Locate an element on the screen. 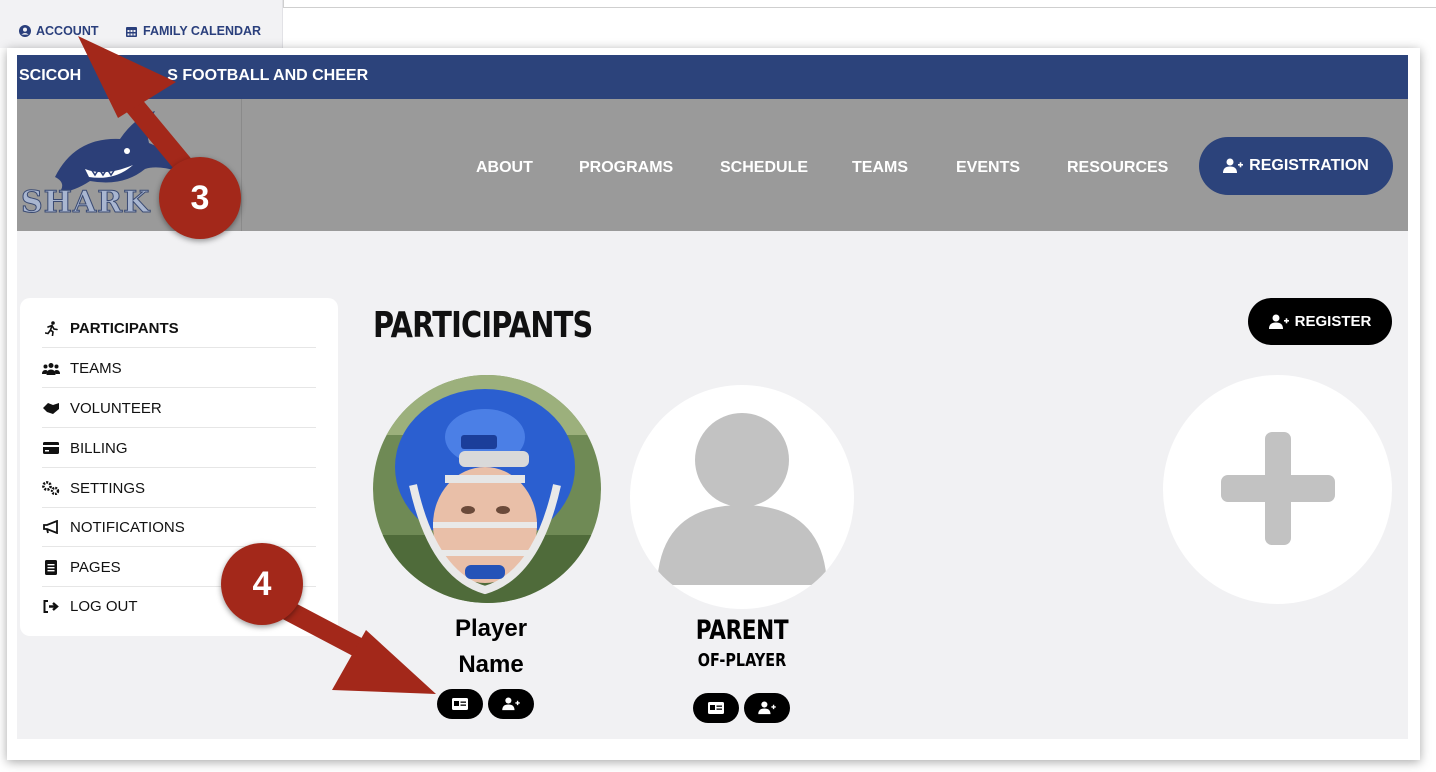  sidebar-item-volunteer: VOLUNTEER is located at coordinates (179, 408).